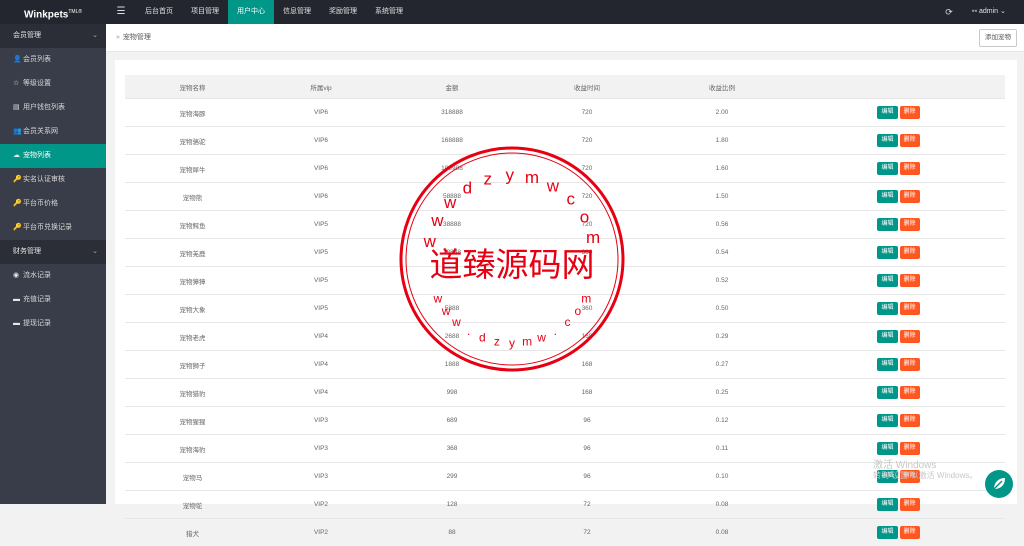  What do you see at coordinates (949, 12) in the screenshot?
I see `refresh-icon: ⟳` at bounding box center [949, 12].